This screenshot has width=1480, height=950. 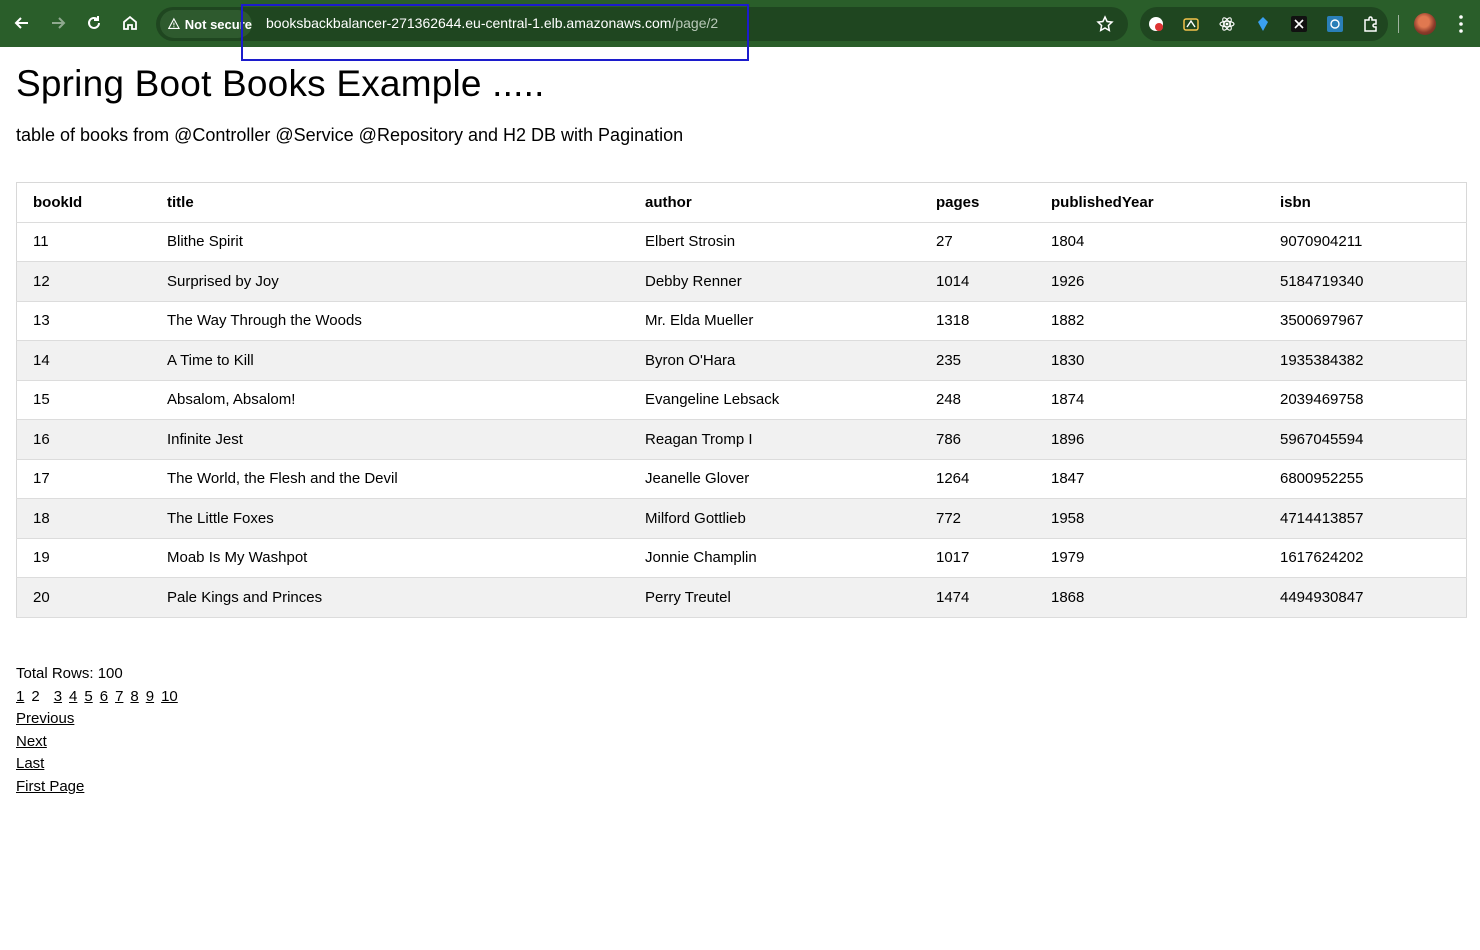 I want to click on cell-author: Mr. Elda Mueller, so click(x=774, y=321).